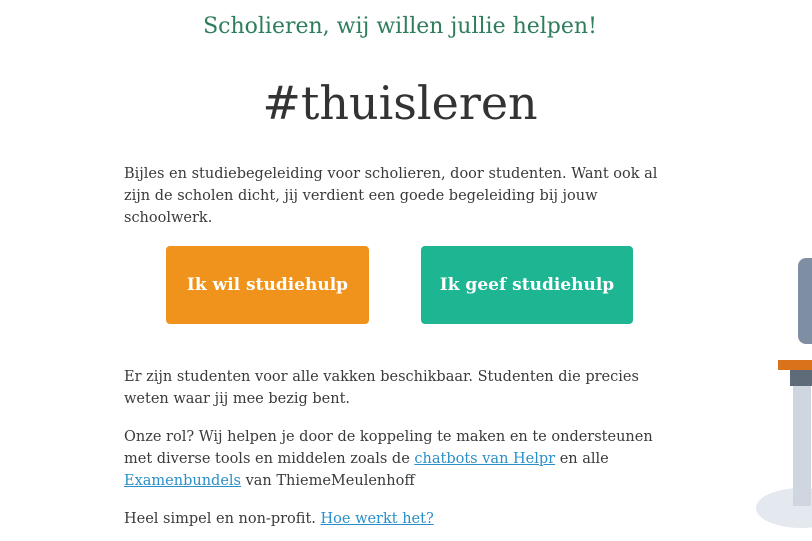  What do you see at coordinates (801, 378) in the screenshot?
I see `illustration-desk-block` at bounding box center [801, 378].